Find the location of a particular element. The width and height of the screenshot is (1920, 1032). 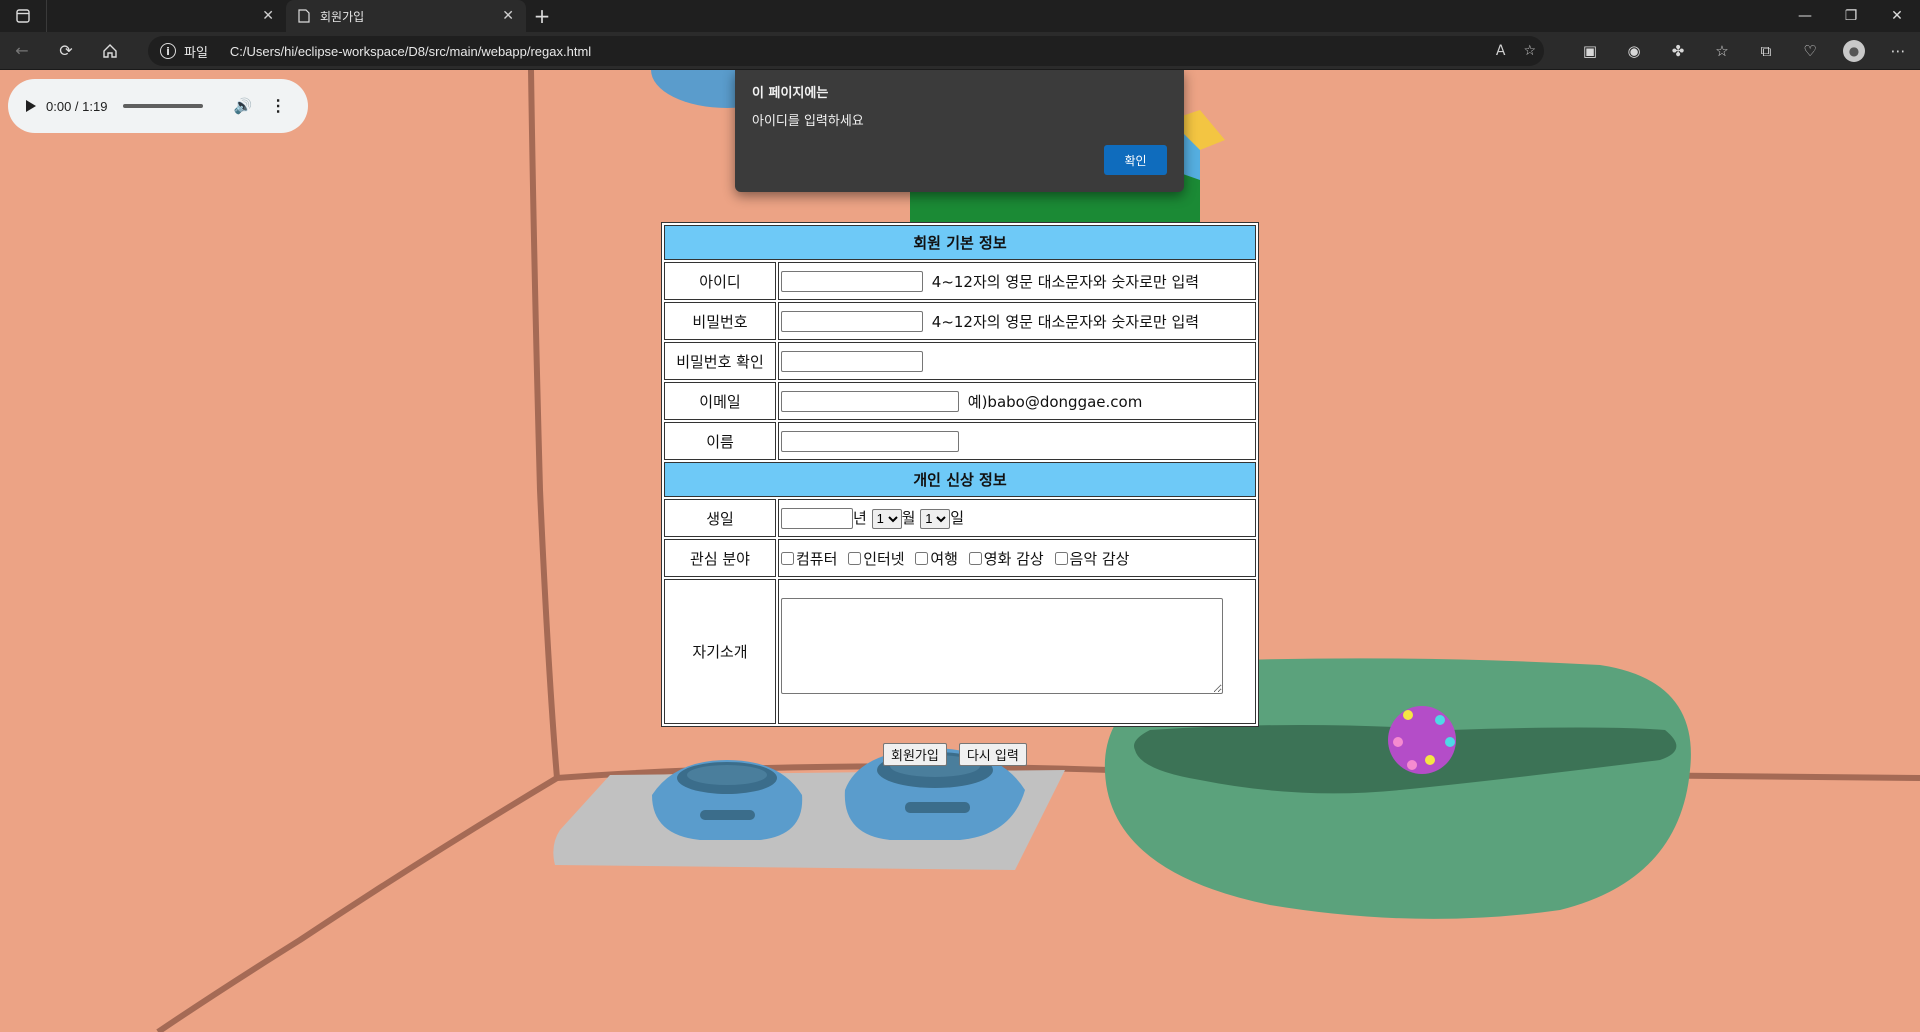

interest-option-travel: 여행 is located at coordinates (936, 558).